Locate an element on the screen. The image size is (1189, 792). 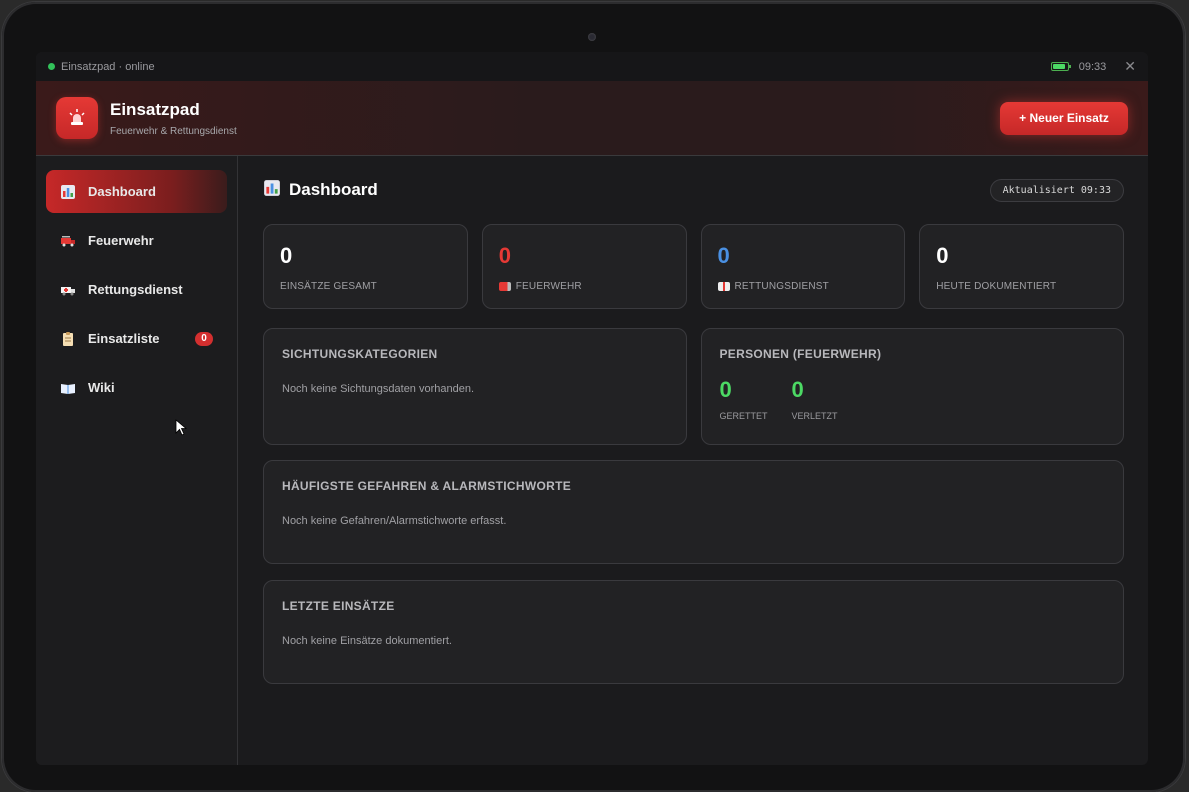
sidebar-item-rettungsdienst: Rettungsdienst is located at coordinates (136, 289).